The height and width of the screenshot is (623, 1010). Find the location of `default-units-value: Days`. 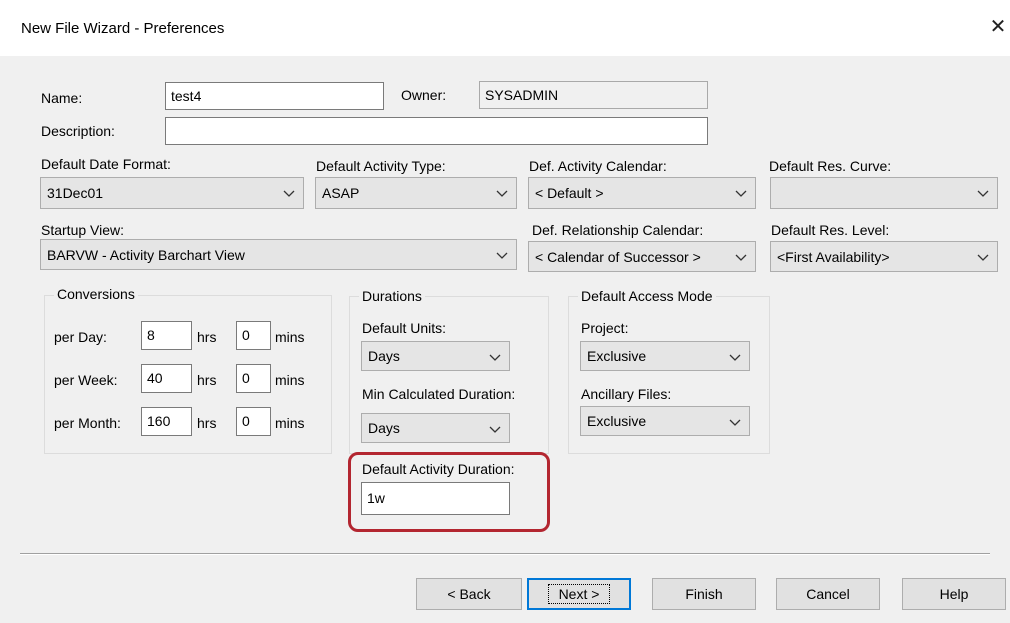

default-units-value: Days is located at coordinates (384, 356).